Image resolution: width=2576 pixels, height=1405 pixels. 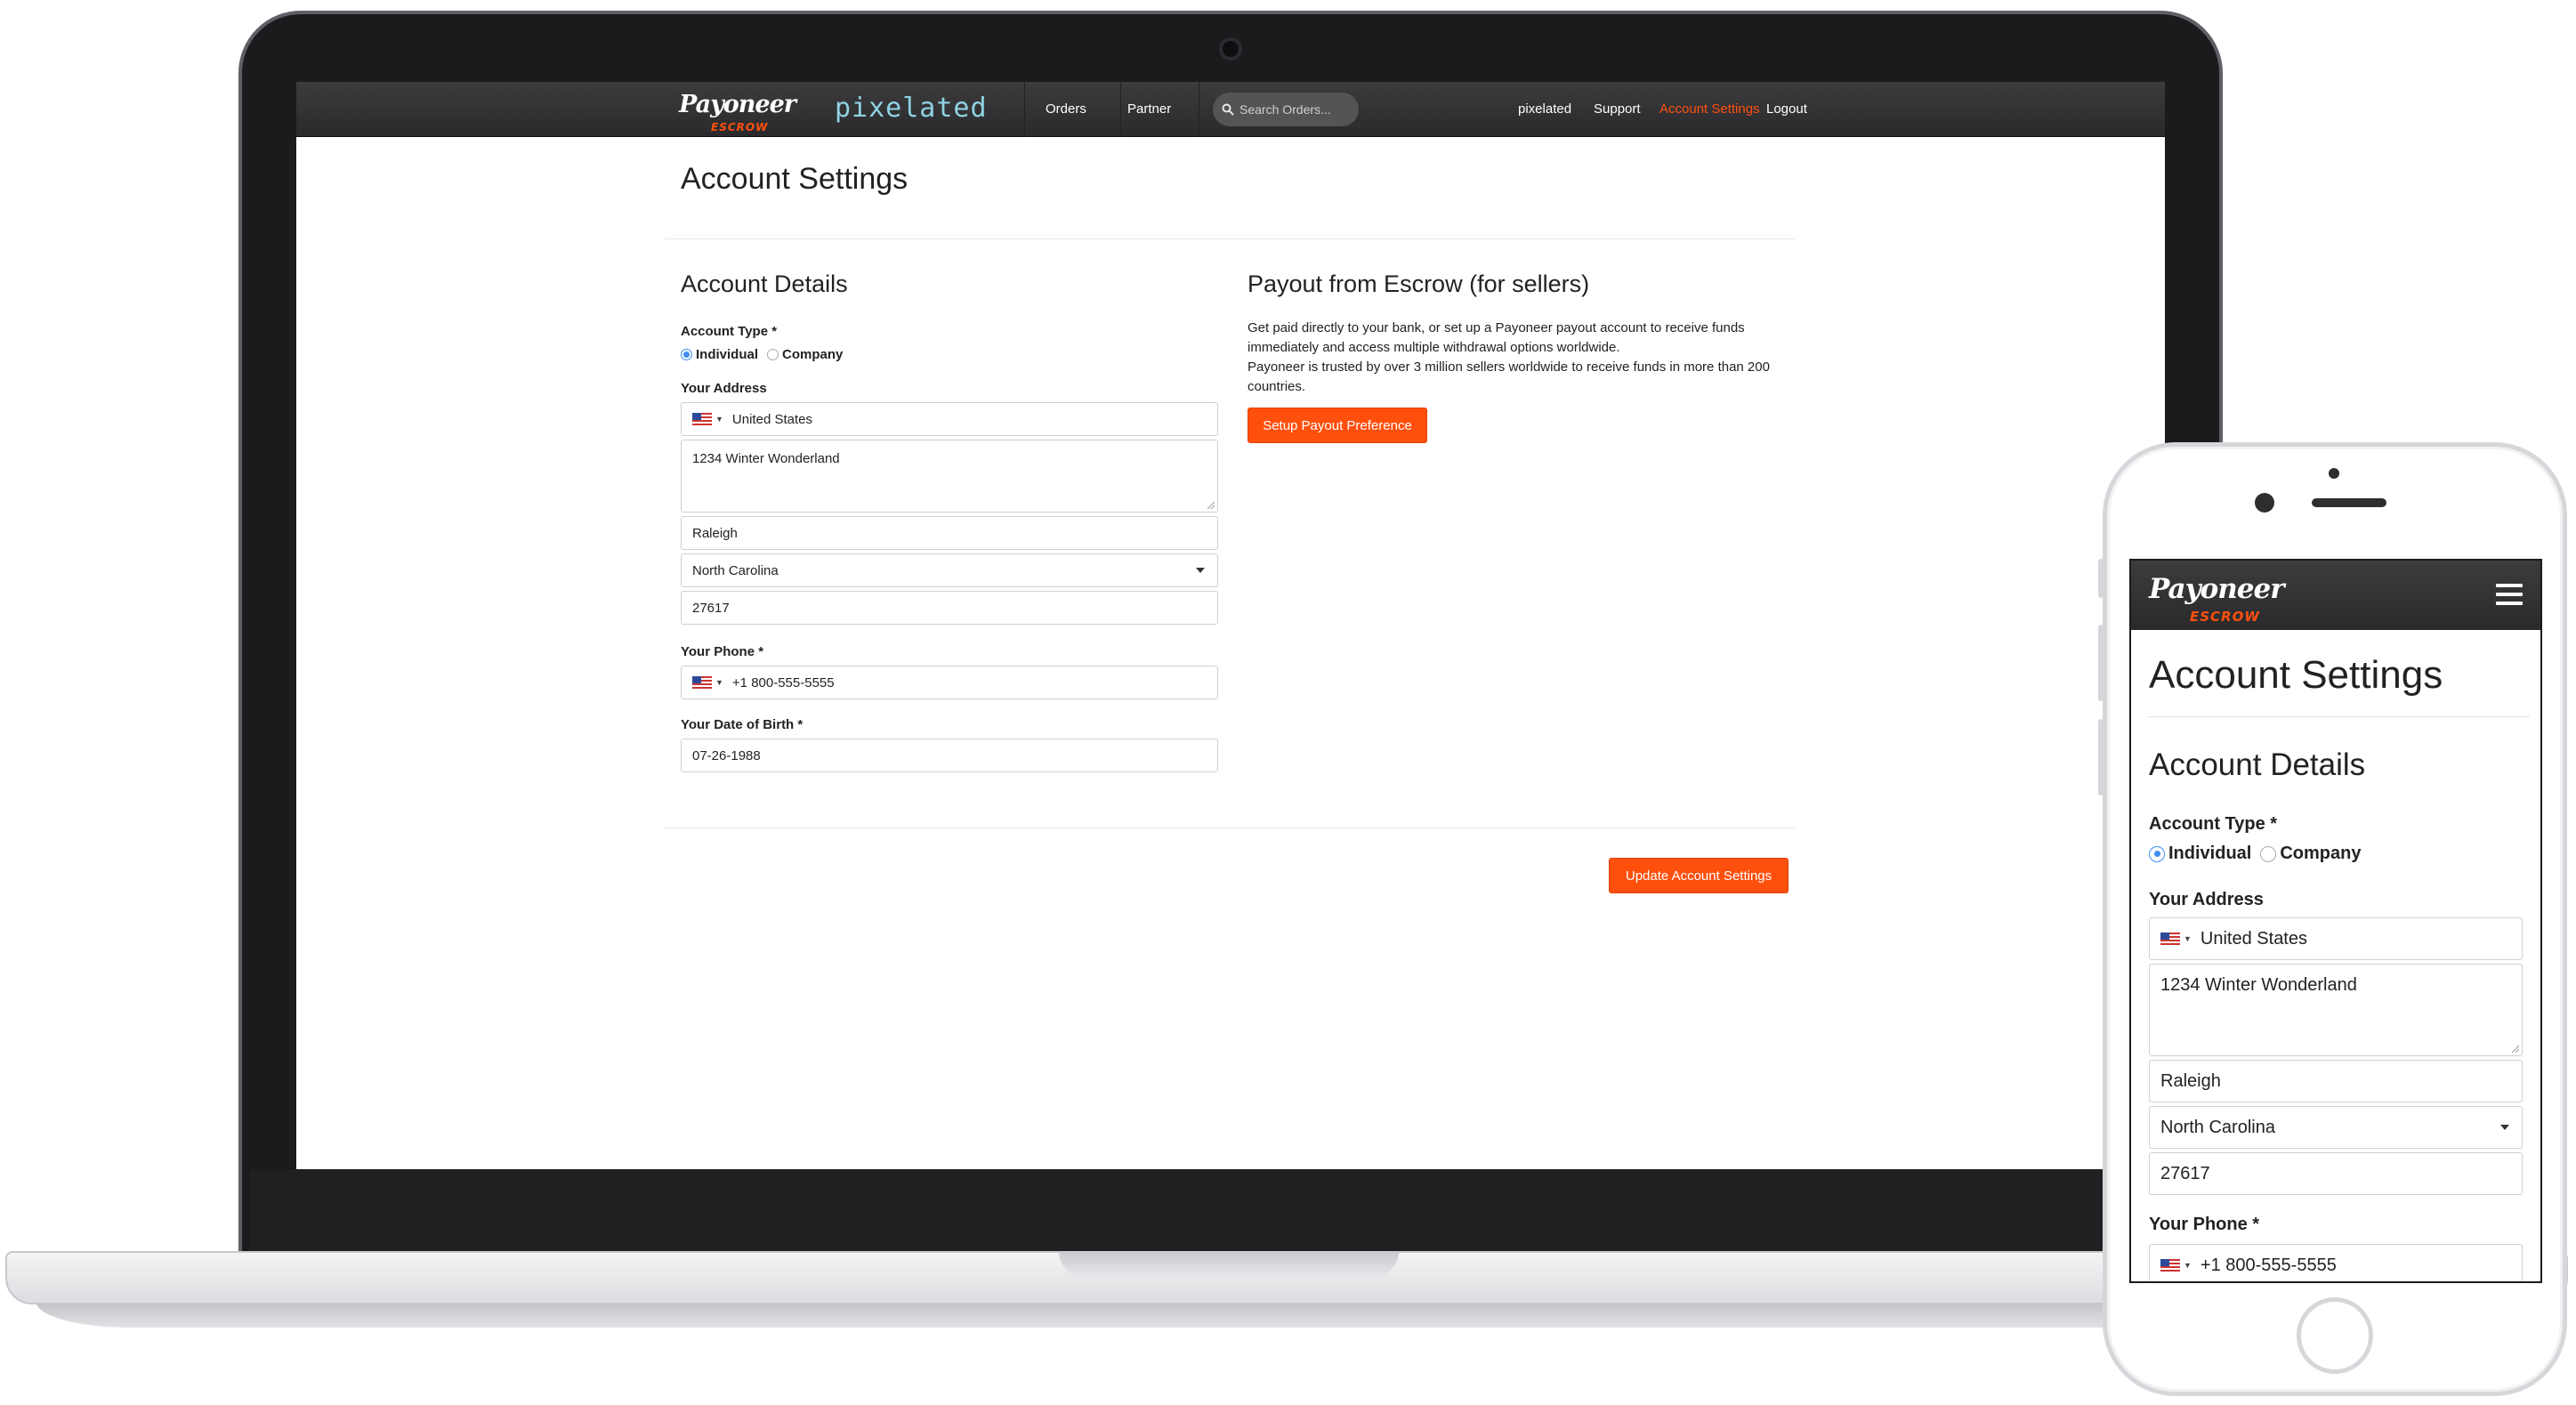 I want to click on hamburger-menu-icon, so click(x=2509, y=595).